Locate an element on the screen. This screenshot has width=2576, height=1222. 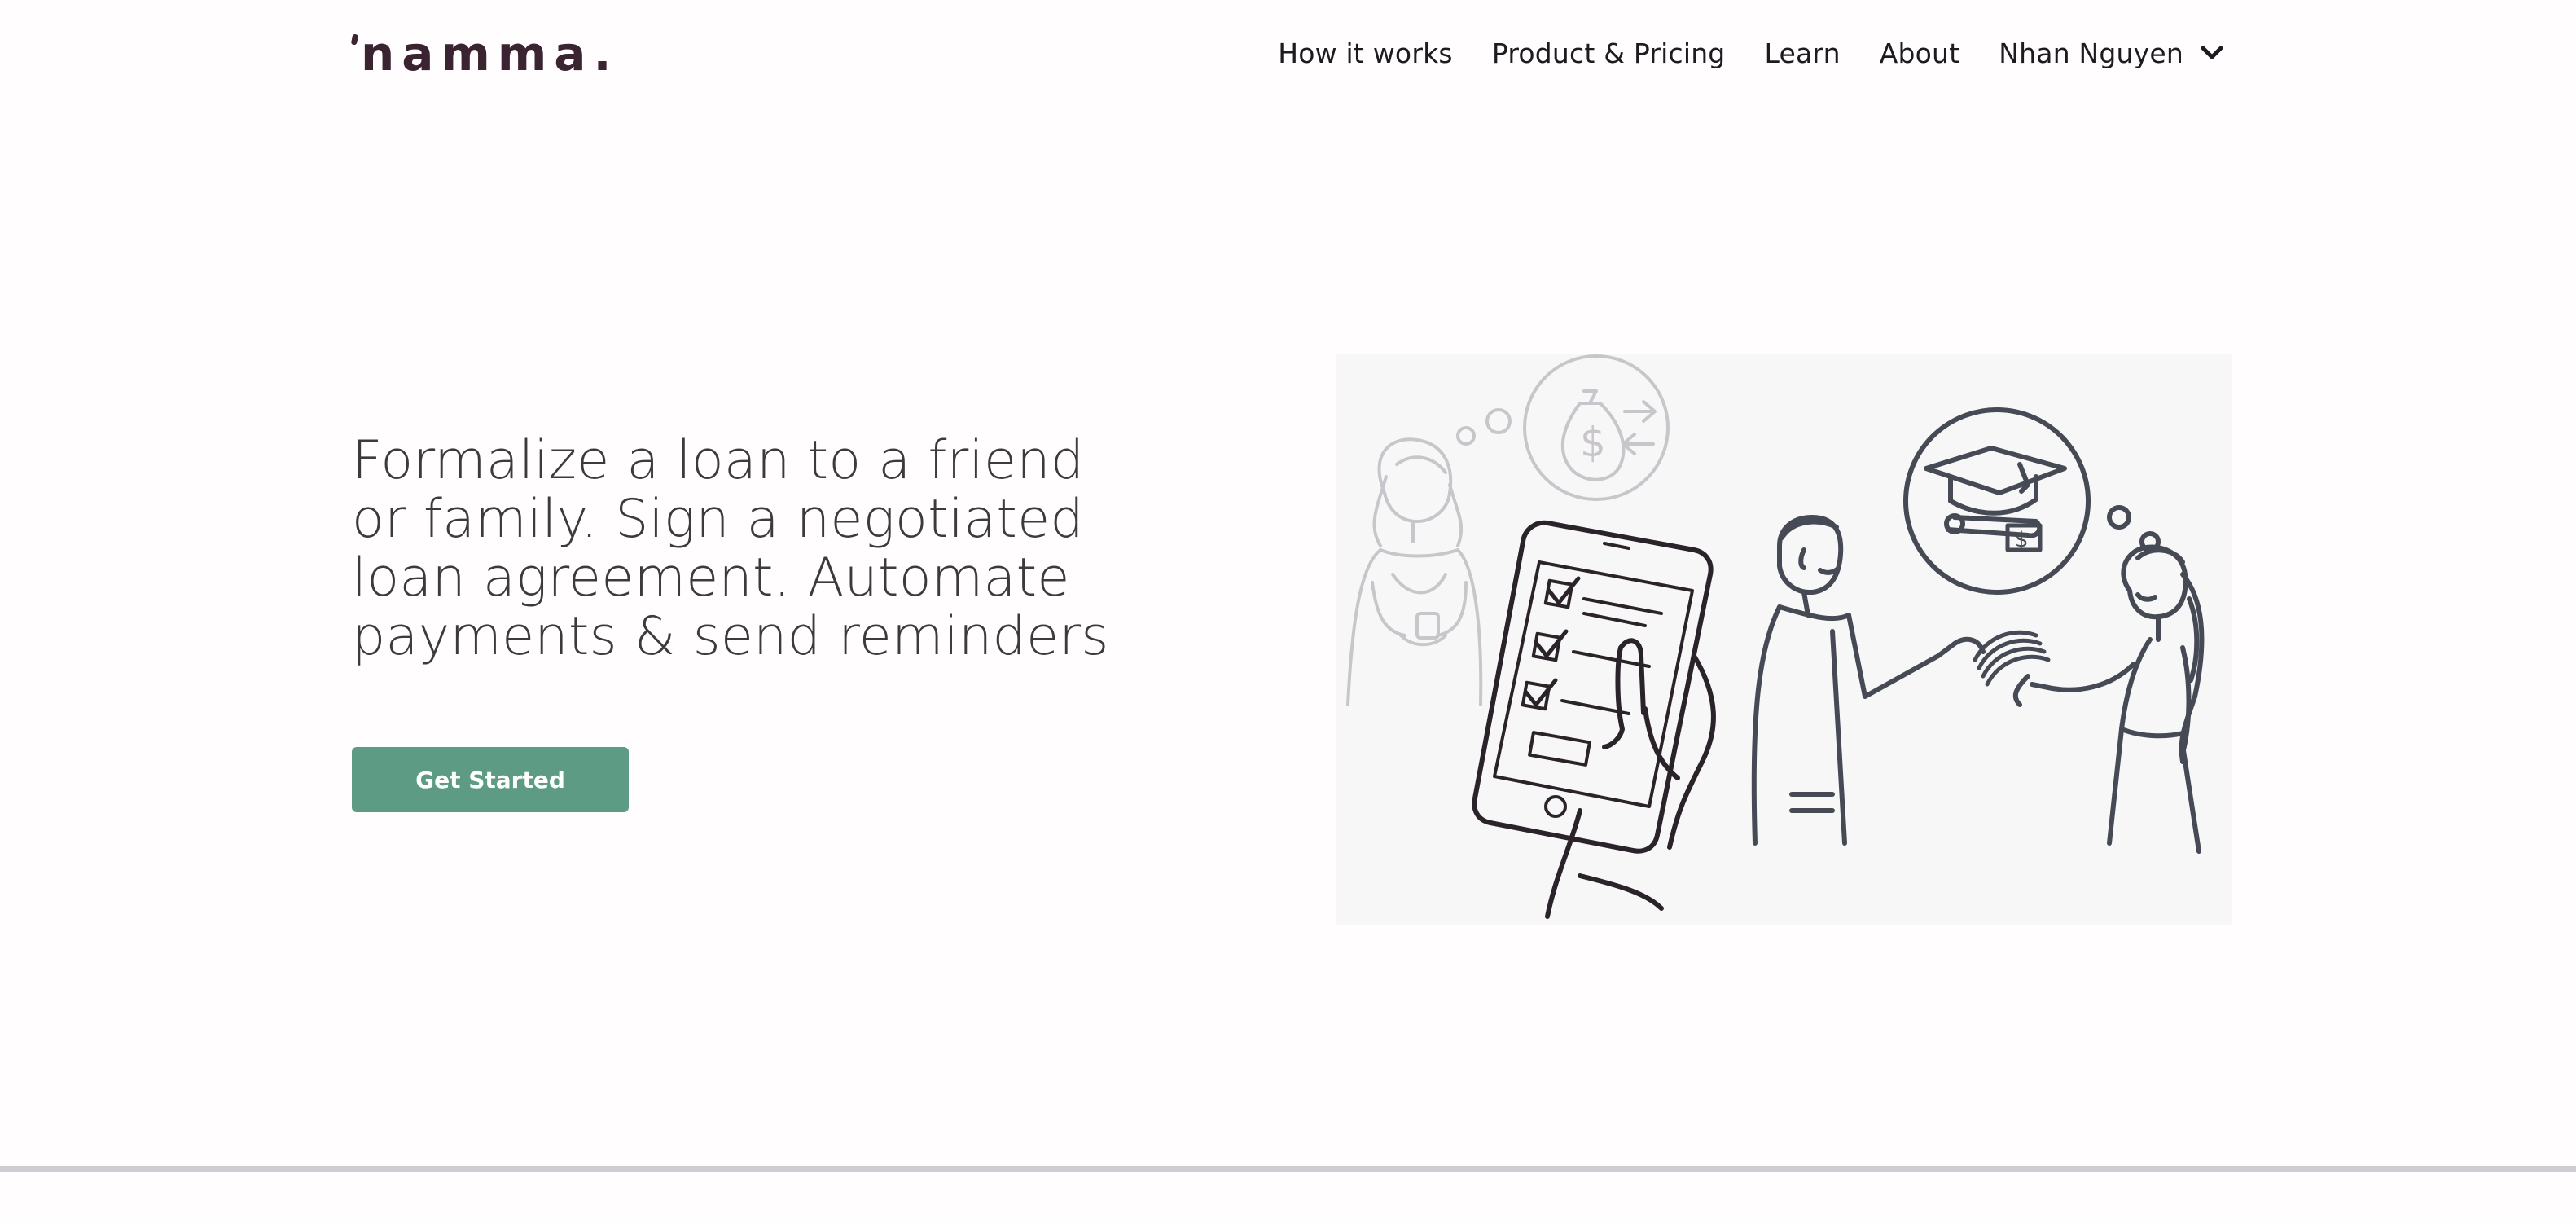
logo-tick-mark is located at coordinates (354, 39).